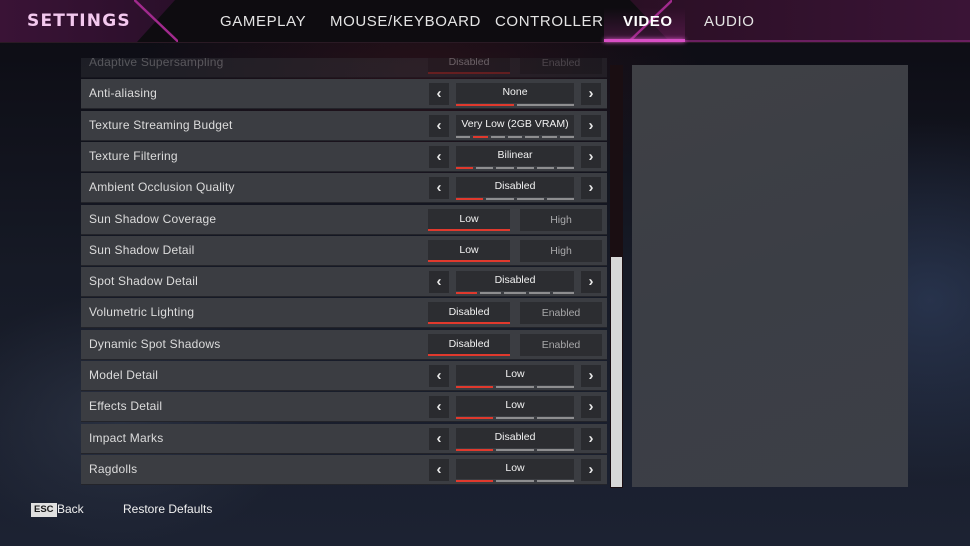 This screenshot has width=970, height=546. Describe the element at coordinates (344, 469) in the screenshot. I see `setting-row-ragdolls: Ragdolls ‹ Low ›` at that location.